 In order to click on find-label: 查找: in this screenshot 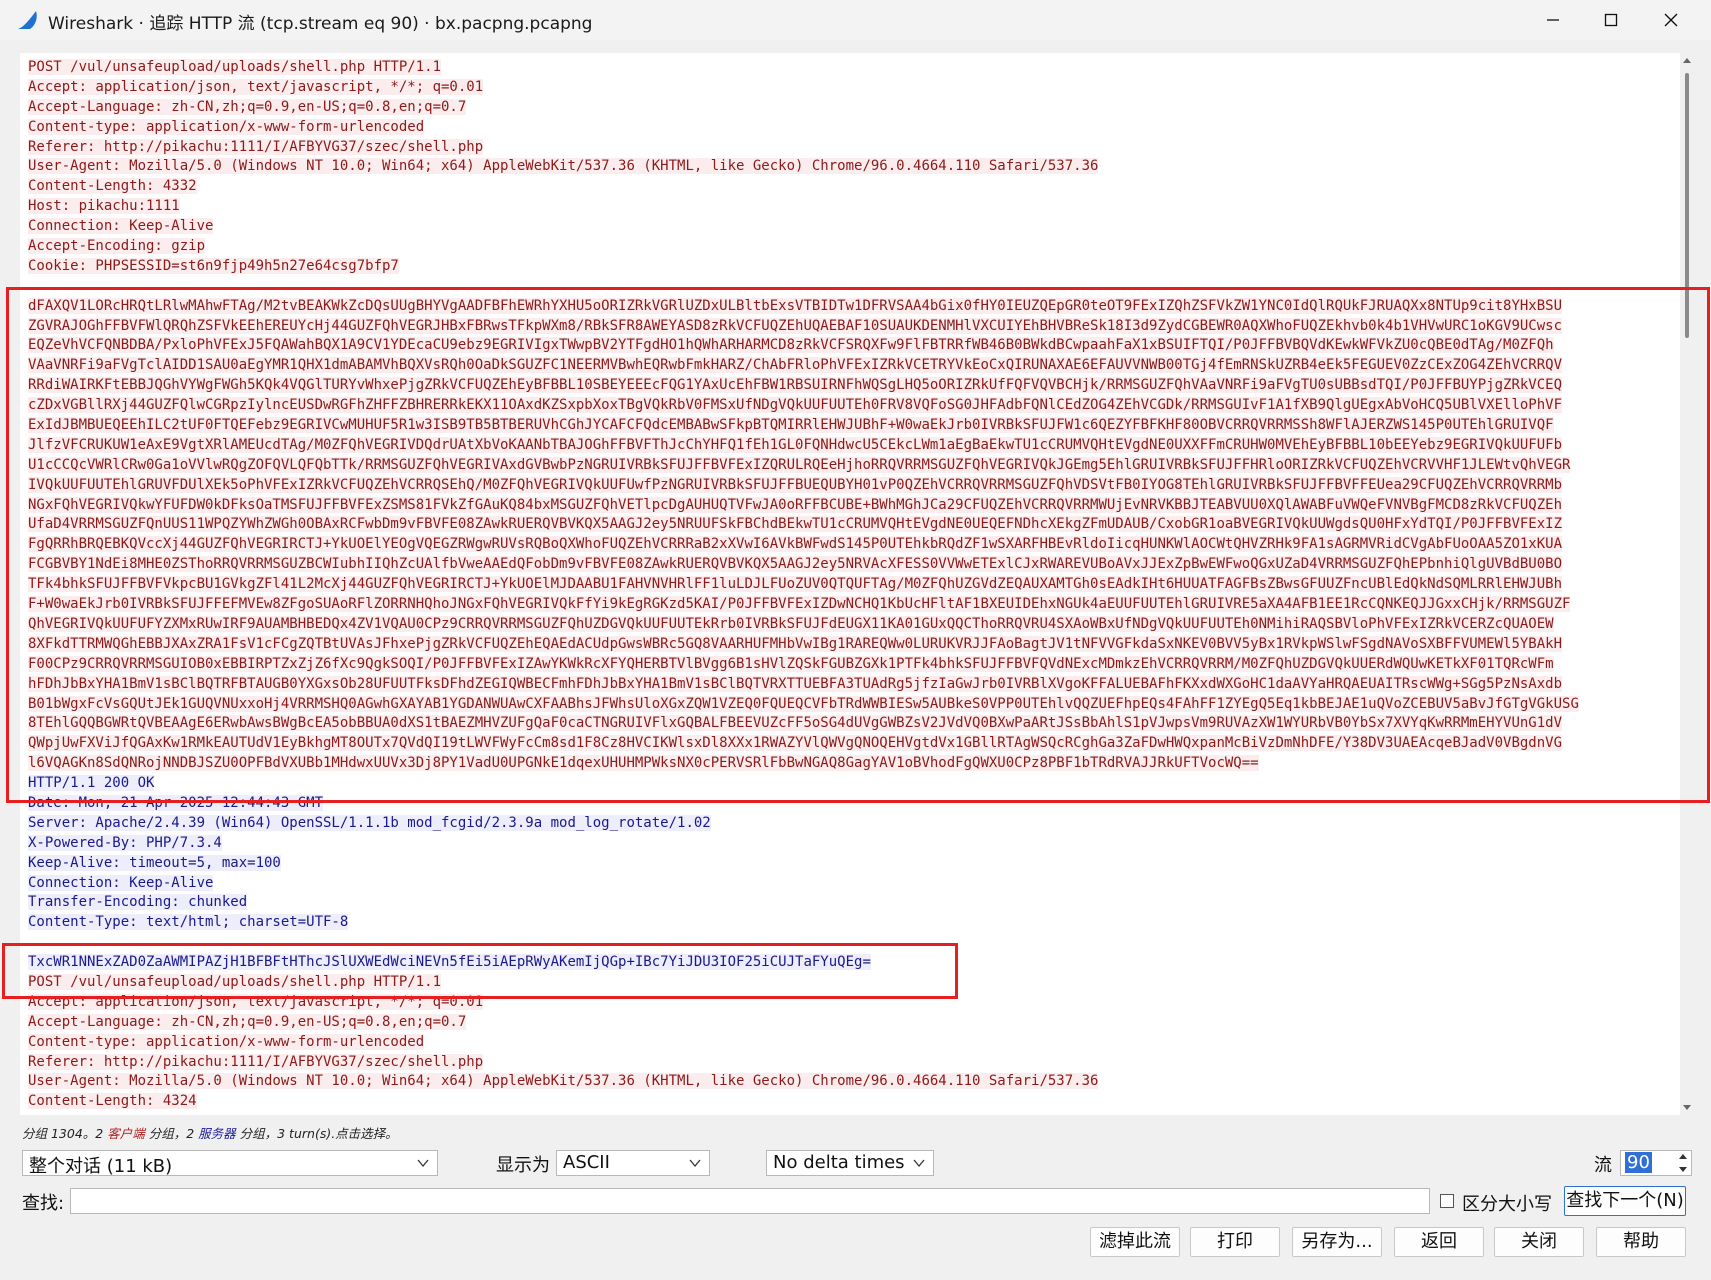, I will do `click(43, 1203)`.